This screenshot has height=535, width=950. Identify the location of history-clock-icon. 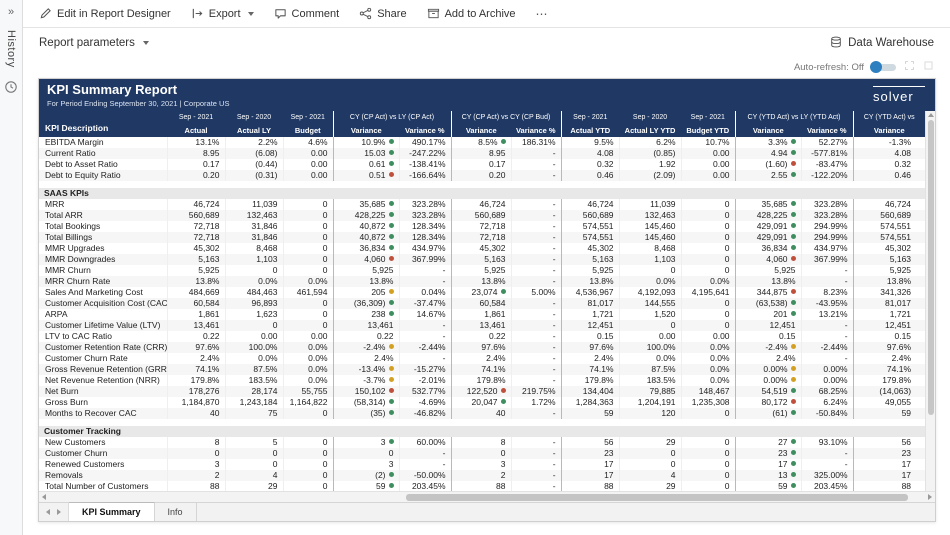
(11, 89).